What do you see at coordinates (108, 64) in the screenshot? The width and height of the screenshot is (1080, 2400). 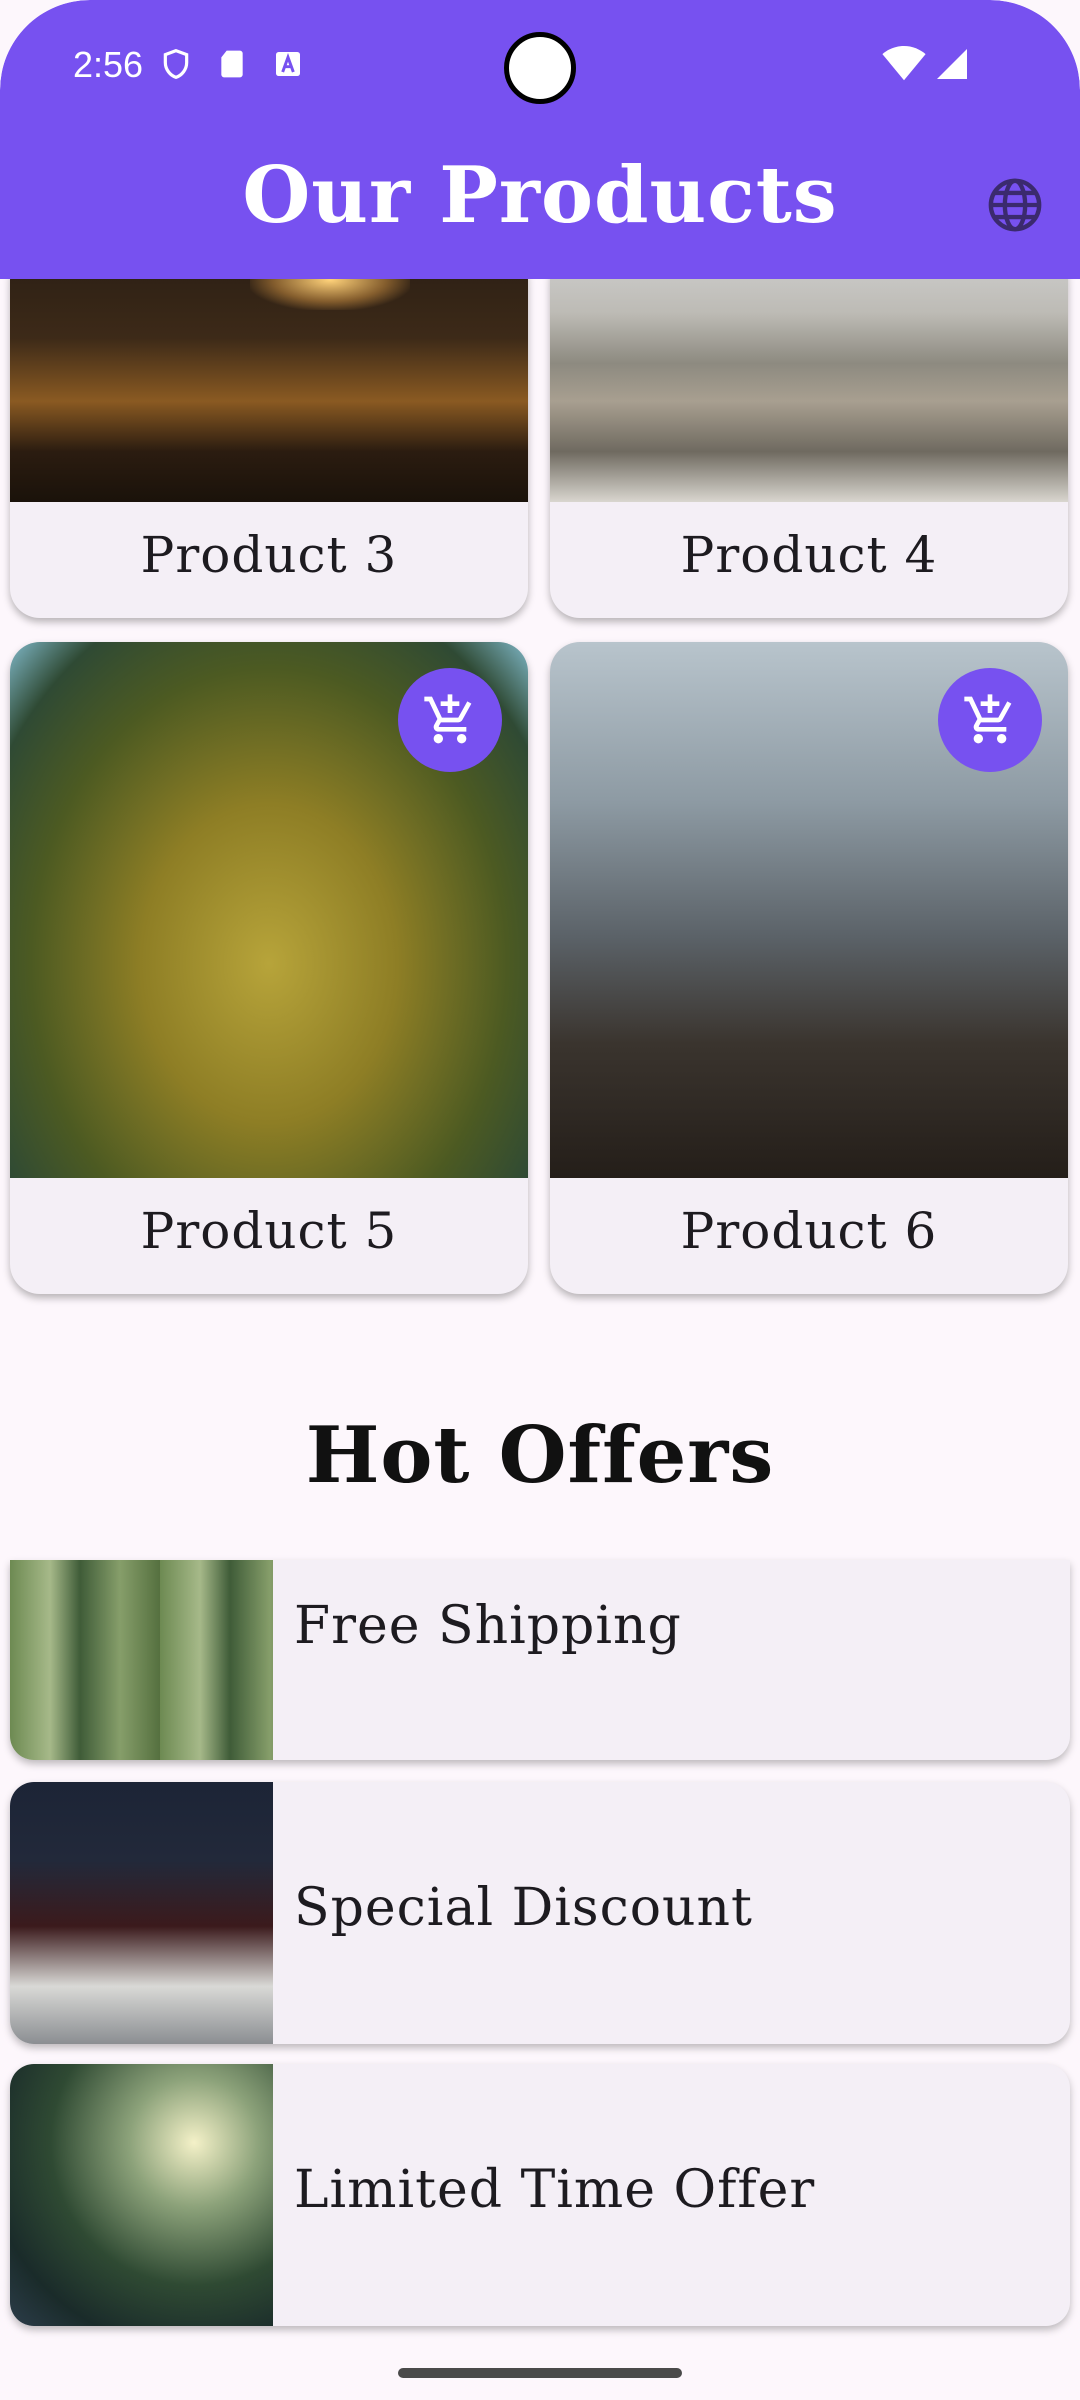 I see `status-time: 2:56` at bounding box center [108, 64].